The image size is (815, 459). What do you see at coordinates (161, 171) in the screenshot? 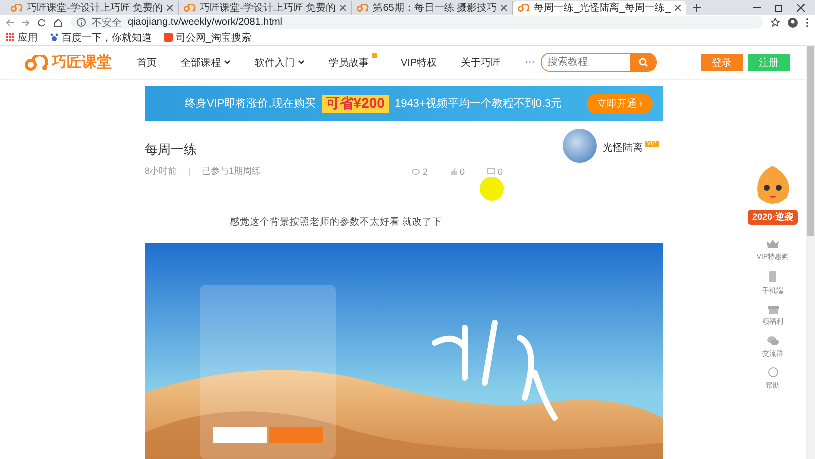
I see `post-time: 8小时前` at bounding box center [161, 171].